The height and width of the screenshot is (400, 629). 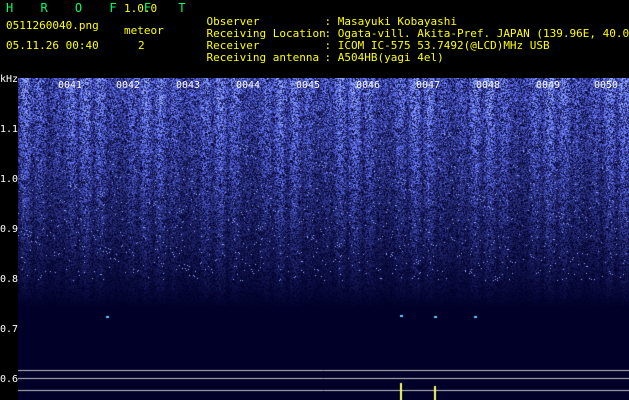 What do you see at coordinates (428, 85) in the screenshot?
I see `time-label: 0047` at bounding box center [428, 85].